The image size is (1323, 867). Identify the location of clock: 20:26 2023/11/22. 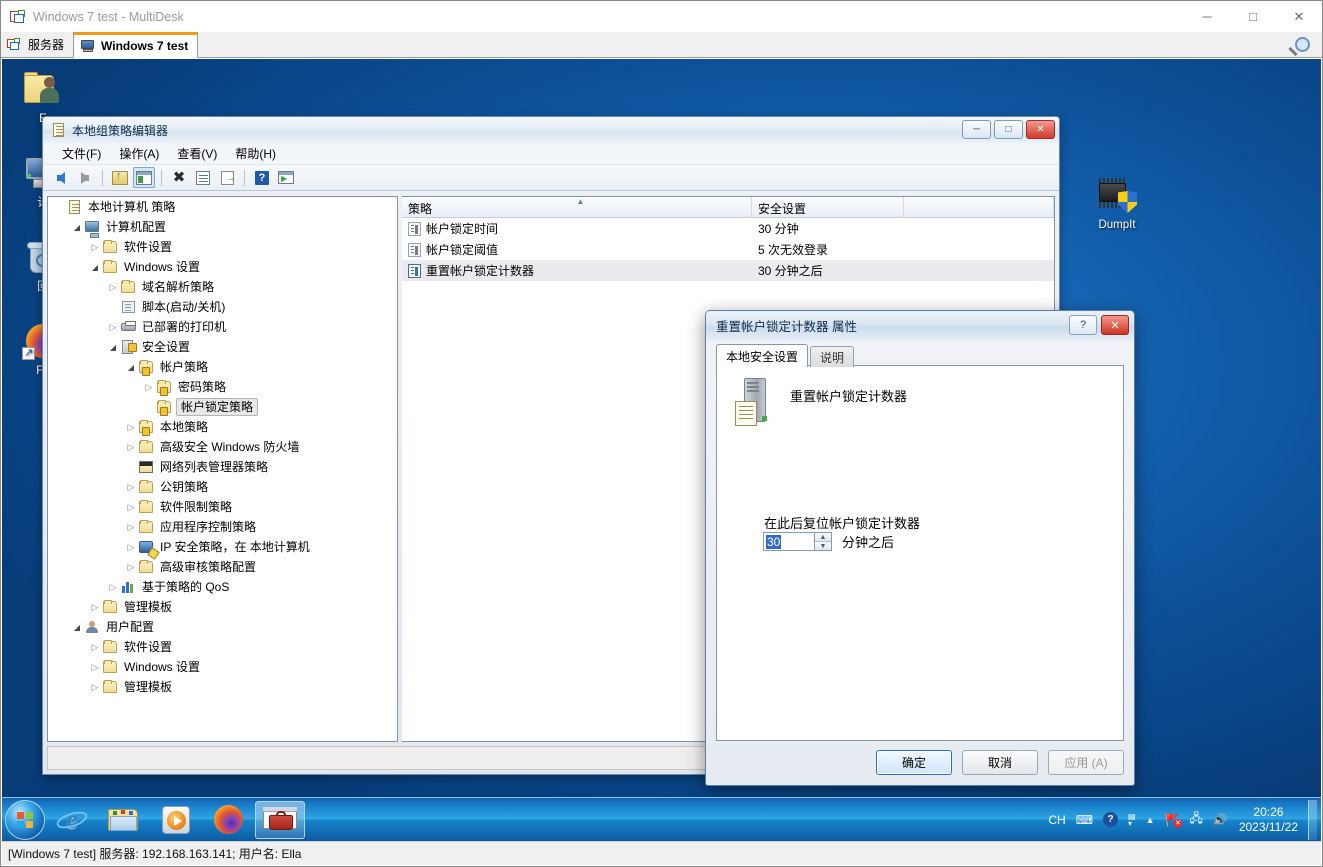
(1268, 820).